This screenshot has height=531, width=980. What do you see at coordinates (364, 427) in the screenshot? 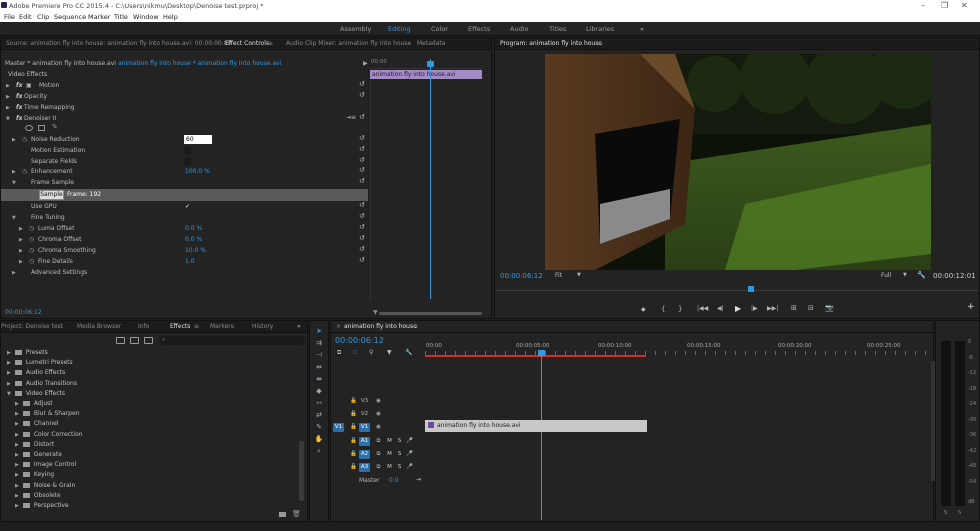
I see `track-target-v1: V1` at bounding box center [364, 427].